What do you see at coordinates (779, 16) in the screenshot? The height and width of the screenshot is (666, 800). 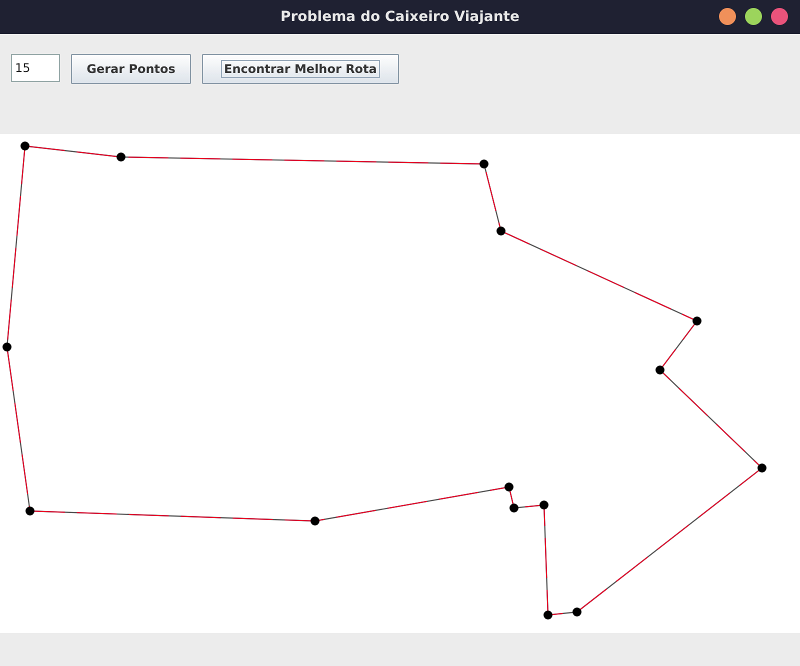 I see `close-button` at bounding box center [779, 16].